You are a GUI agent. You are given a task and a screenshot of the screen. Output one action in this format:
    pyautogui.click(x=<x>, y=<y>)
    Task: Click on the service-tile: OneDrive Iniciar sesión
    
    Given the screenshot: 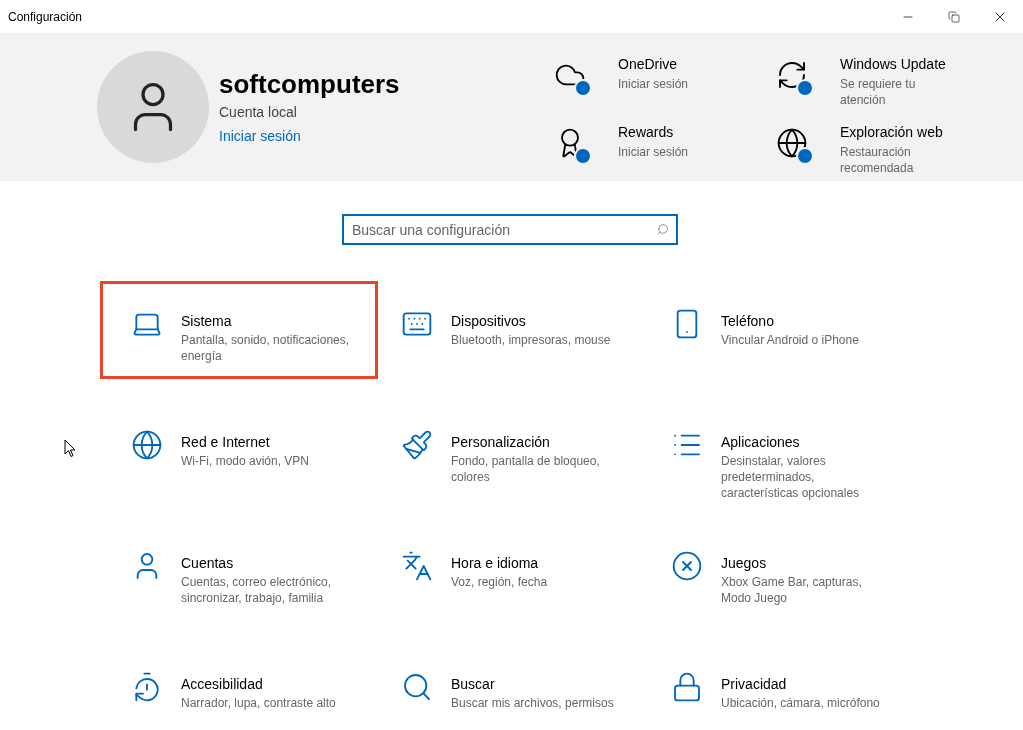 What is the action you would take?
    pyautogui.click(x=665, y=84)
    